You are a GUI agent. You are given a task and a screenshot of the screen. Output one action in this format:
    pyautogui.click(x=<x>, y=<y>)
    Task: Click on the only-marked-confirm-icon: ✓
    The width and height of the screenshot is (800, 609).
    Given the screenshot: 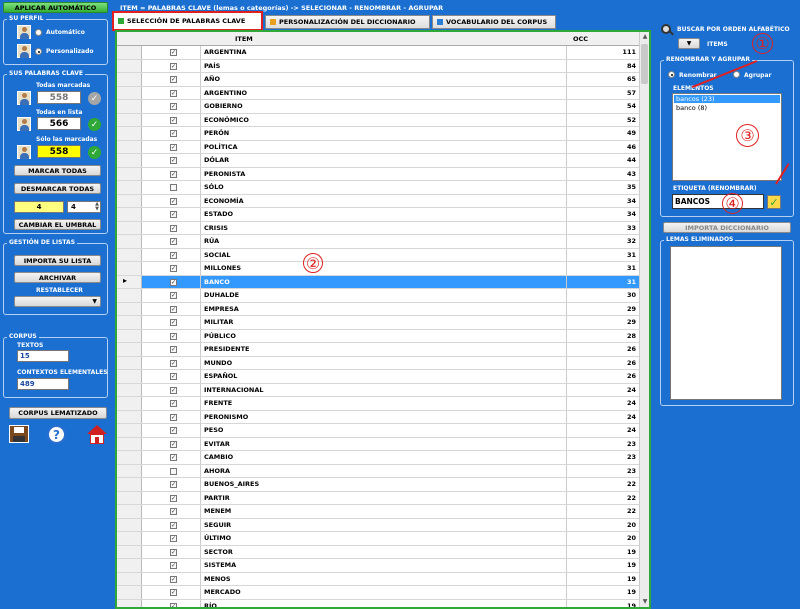 What is the action you would take?
    pyautogui.click(x=94, y=152)
    